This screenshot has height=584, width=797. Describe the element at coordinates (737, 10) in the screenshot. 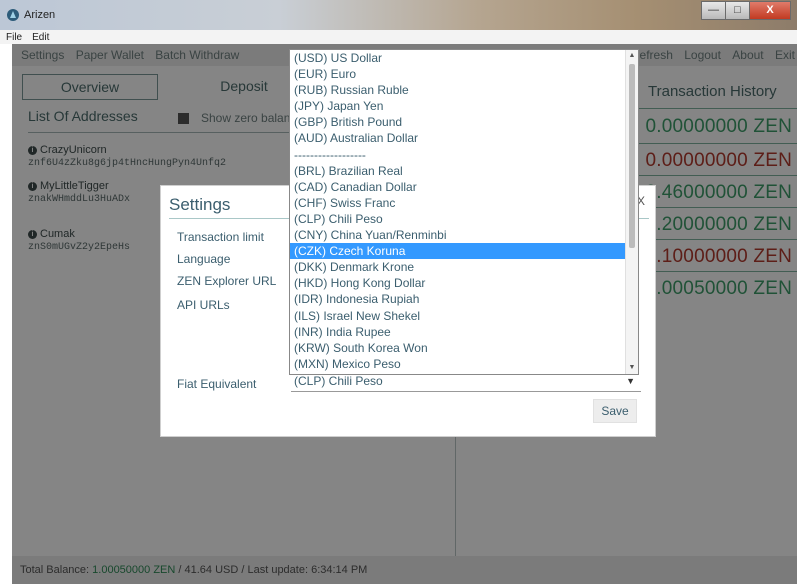

I see `maximize-button: □` at that location.